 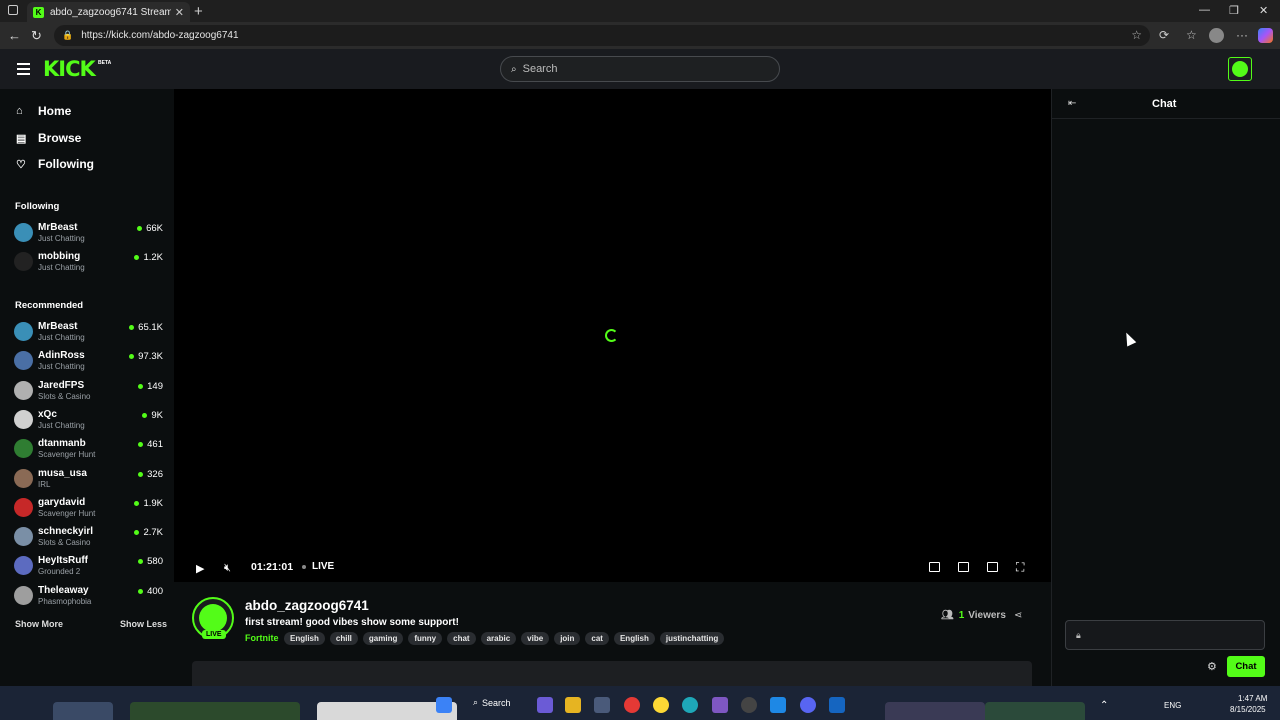 I want to click on sidebar-channel-following: MrBeast Just Chatting 66K, so click(x=88, y=233).